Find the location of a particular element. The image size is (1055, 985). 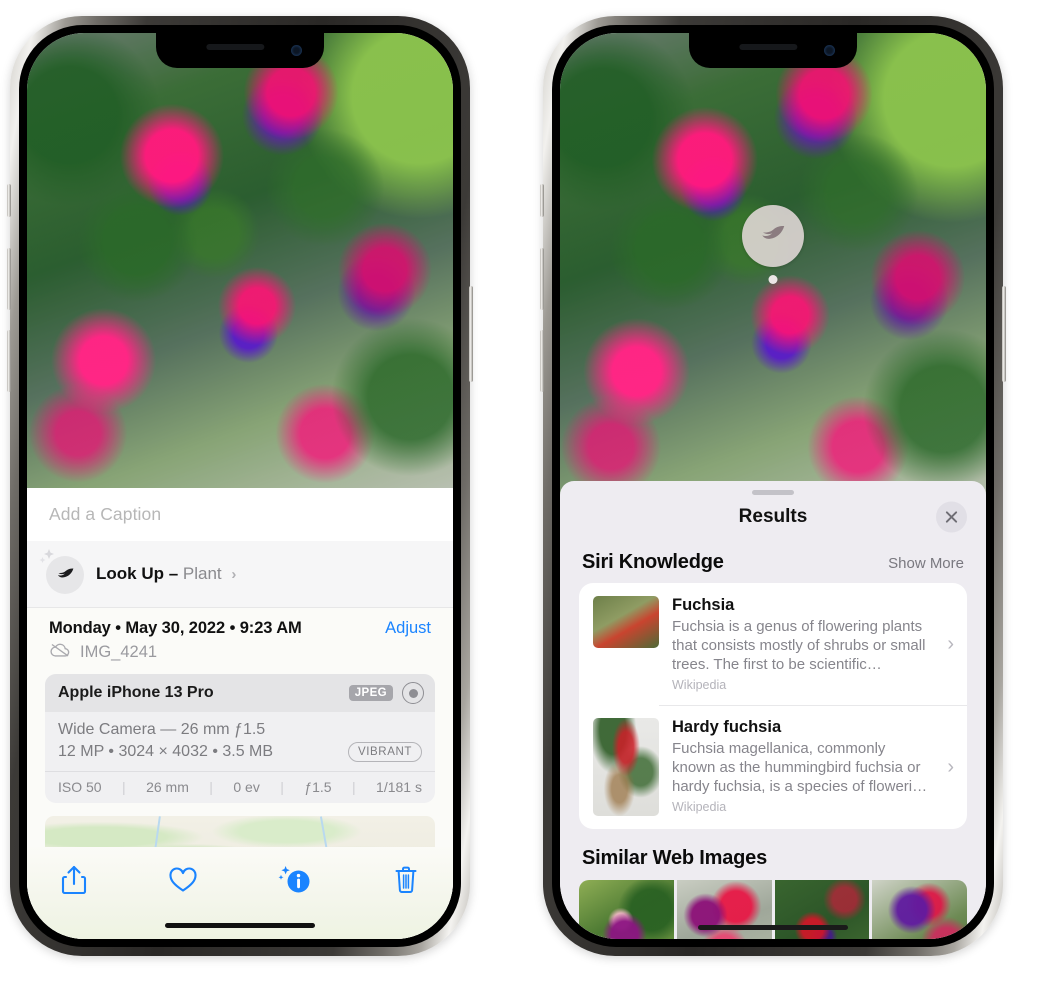

filename-row: IMG_4241 is located at coordinates (240, 657).